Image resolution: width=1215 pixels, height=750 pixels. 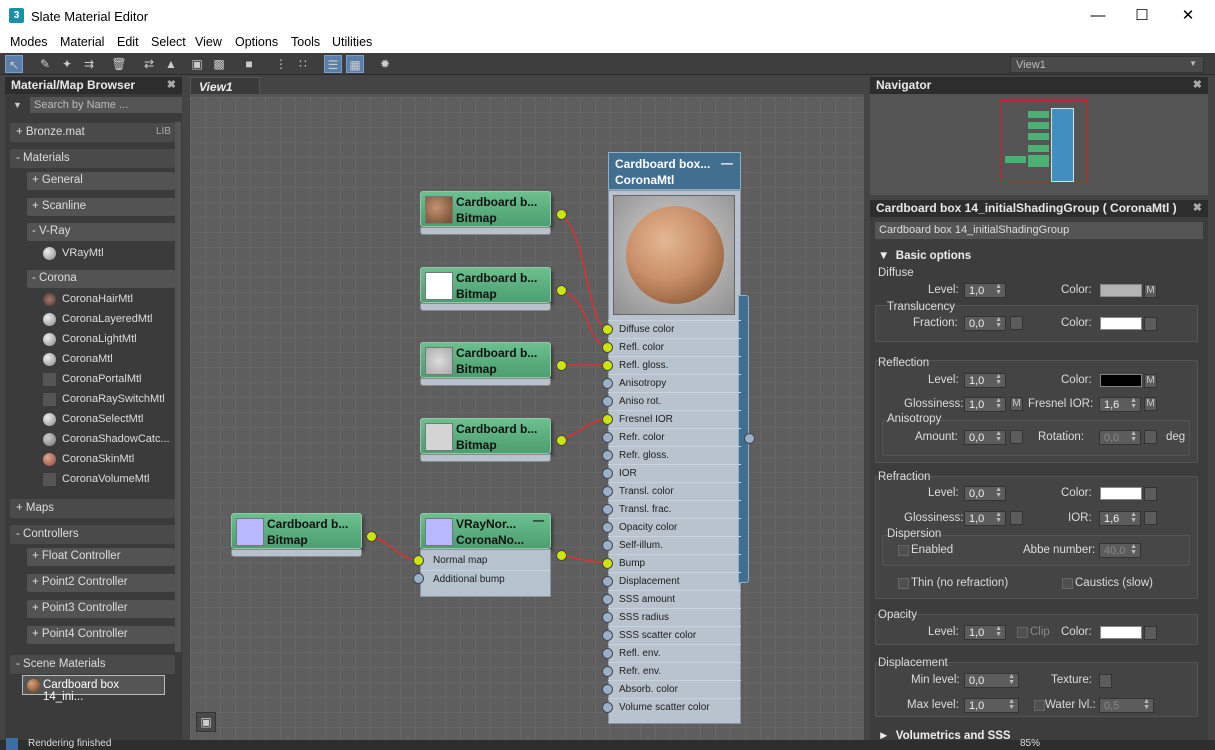 What do you see at coordinates (924, 256) in the screenshot?
I see `rollout-basic-options: ▼ Basic options` at bounding box center [924, 256].